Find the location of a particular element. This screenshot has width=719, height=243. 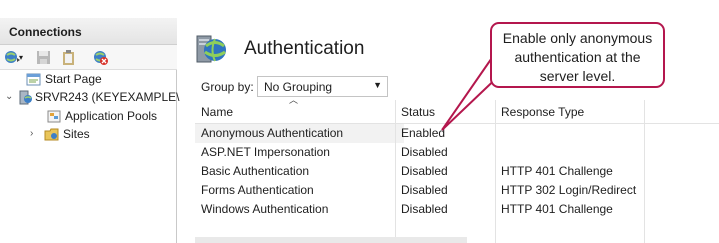

connections-header: Connections is located at coordinates (88, 31).